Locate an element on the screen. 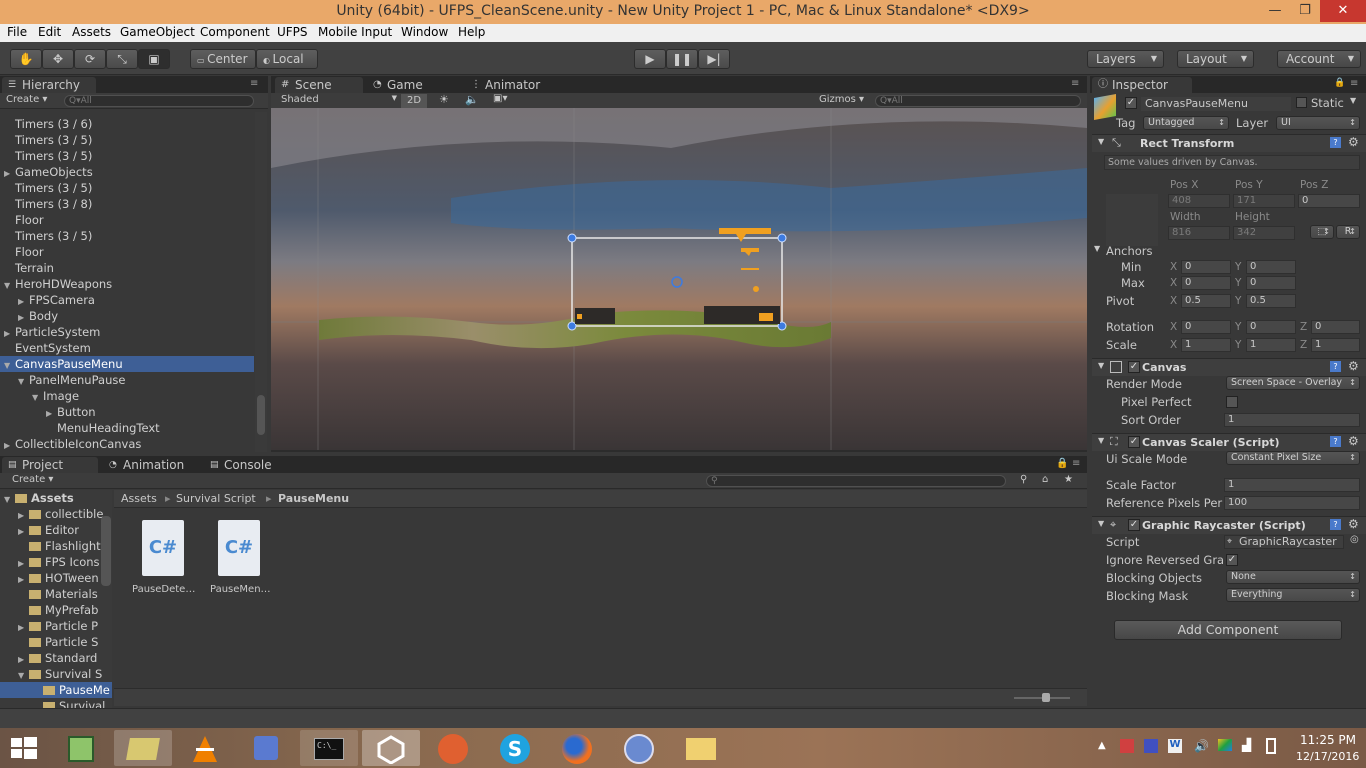 The image size is (1366, 768). breadcrumb-pausemenu: PauseMenu is located at coordinates (313, 498).